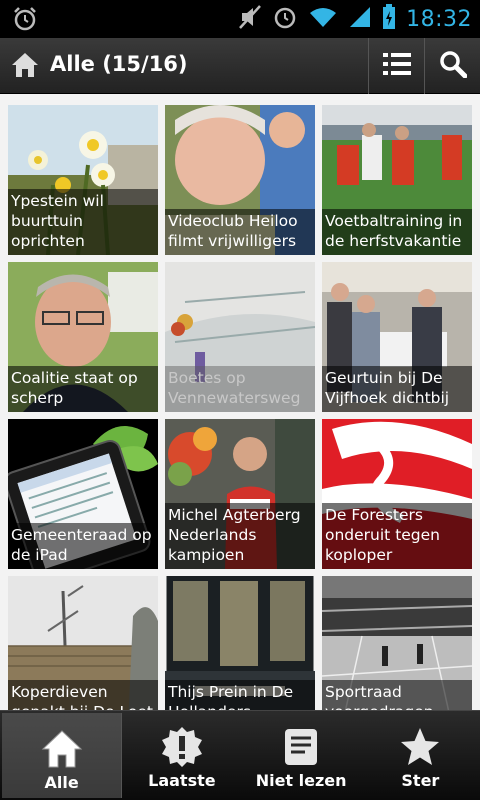  Describe the element at coordinates (420, 780) in the screenshot. I see `nav-label: Ster` at that location.